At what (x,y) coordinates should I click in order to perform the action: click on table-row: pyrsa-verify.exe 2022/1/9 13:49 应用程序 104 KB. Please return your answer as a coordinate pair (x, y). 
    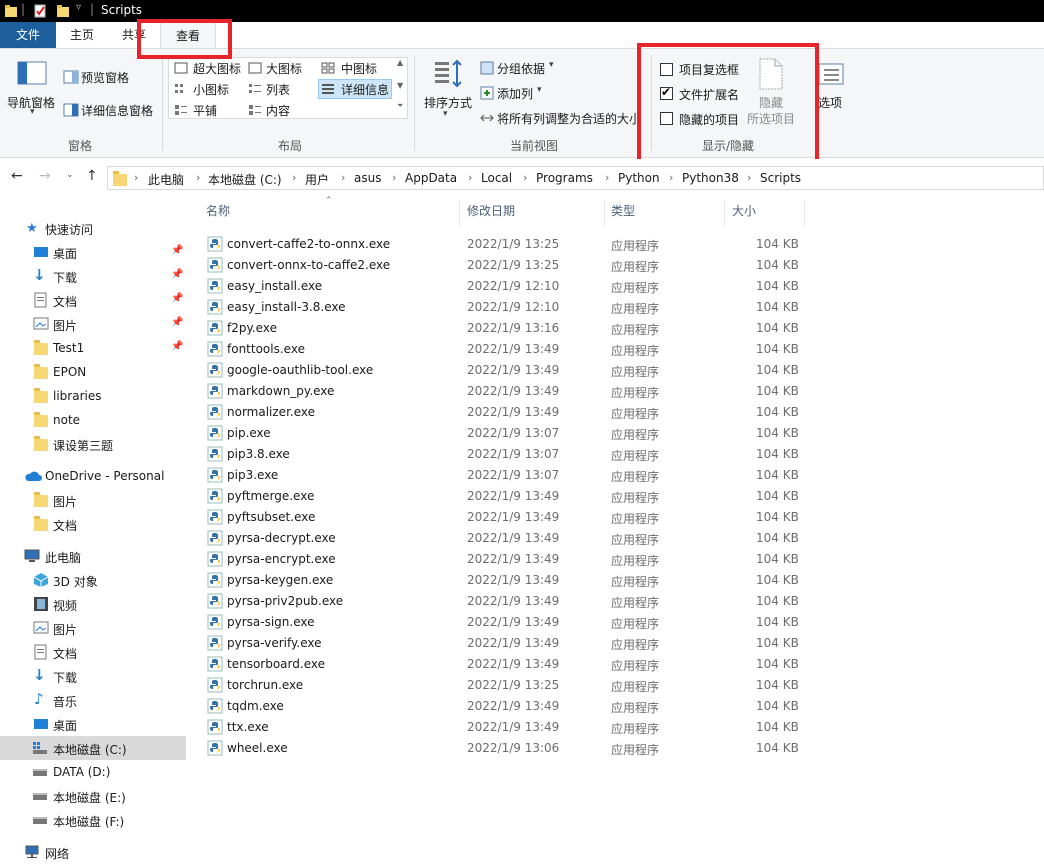
    Looking at the image, I should click on (504, 643).